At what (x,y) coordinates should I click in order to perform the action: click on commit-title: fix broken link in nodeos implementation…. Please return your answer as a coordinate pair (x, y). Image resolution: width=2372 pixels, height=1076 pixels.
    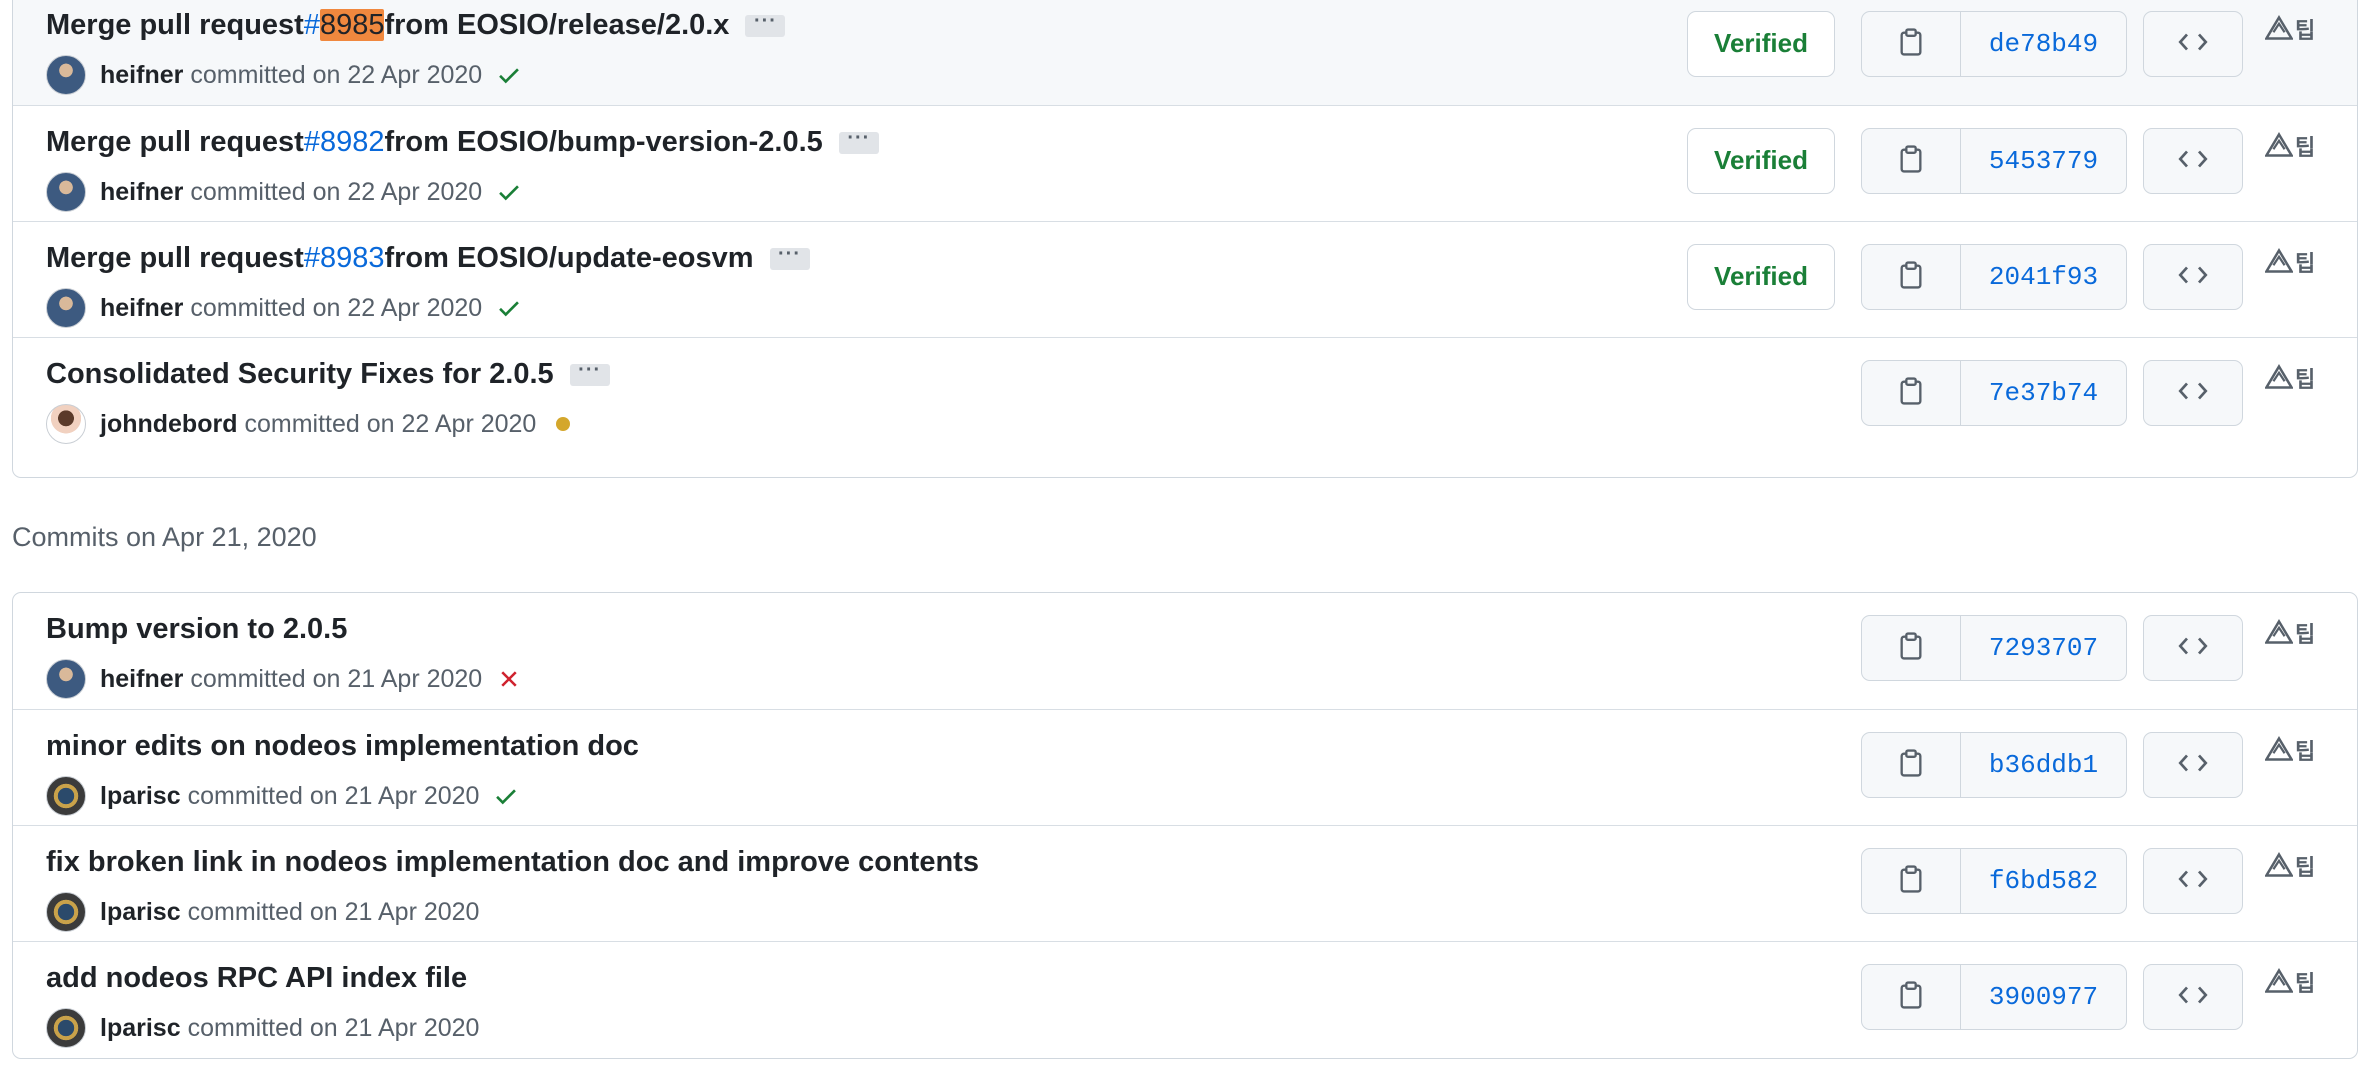
    Looking at the image, I should click on (512, 862).